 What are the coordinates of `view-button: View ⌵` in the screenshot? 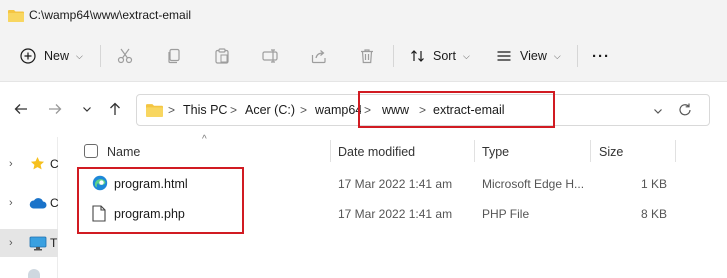 It's located at (528, 56).